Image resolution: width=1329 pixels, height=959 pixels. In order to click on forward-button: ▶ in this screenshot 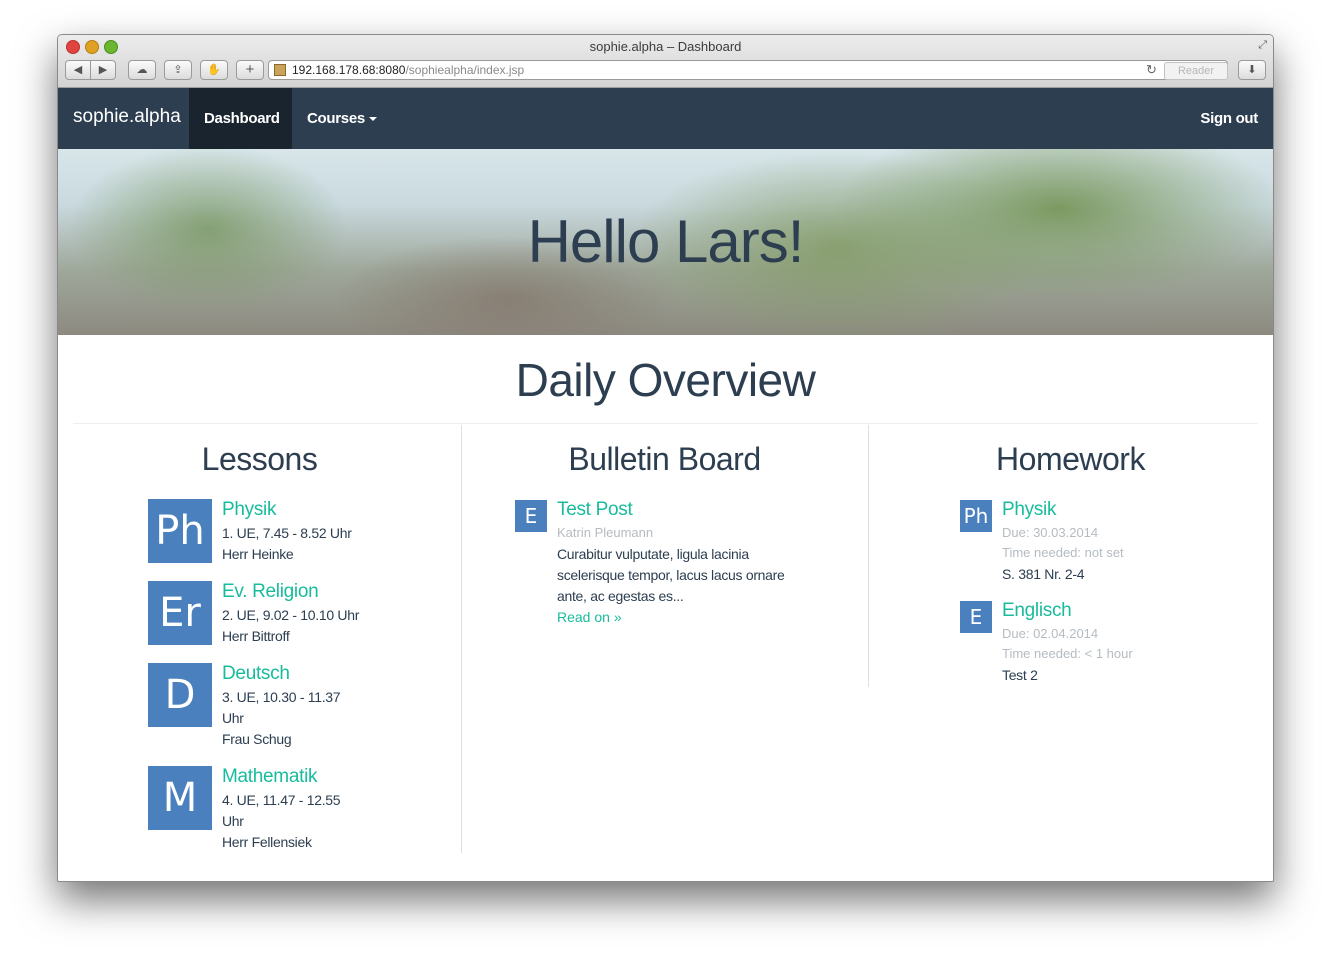, I will do `click(103, 70)`.